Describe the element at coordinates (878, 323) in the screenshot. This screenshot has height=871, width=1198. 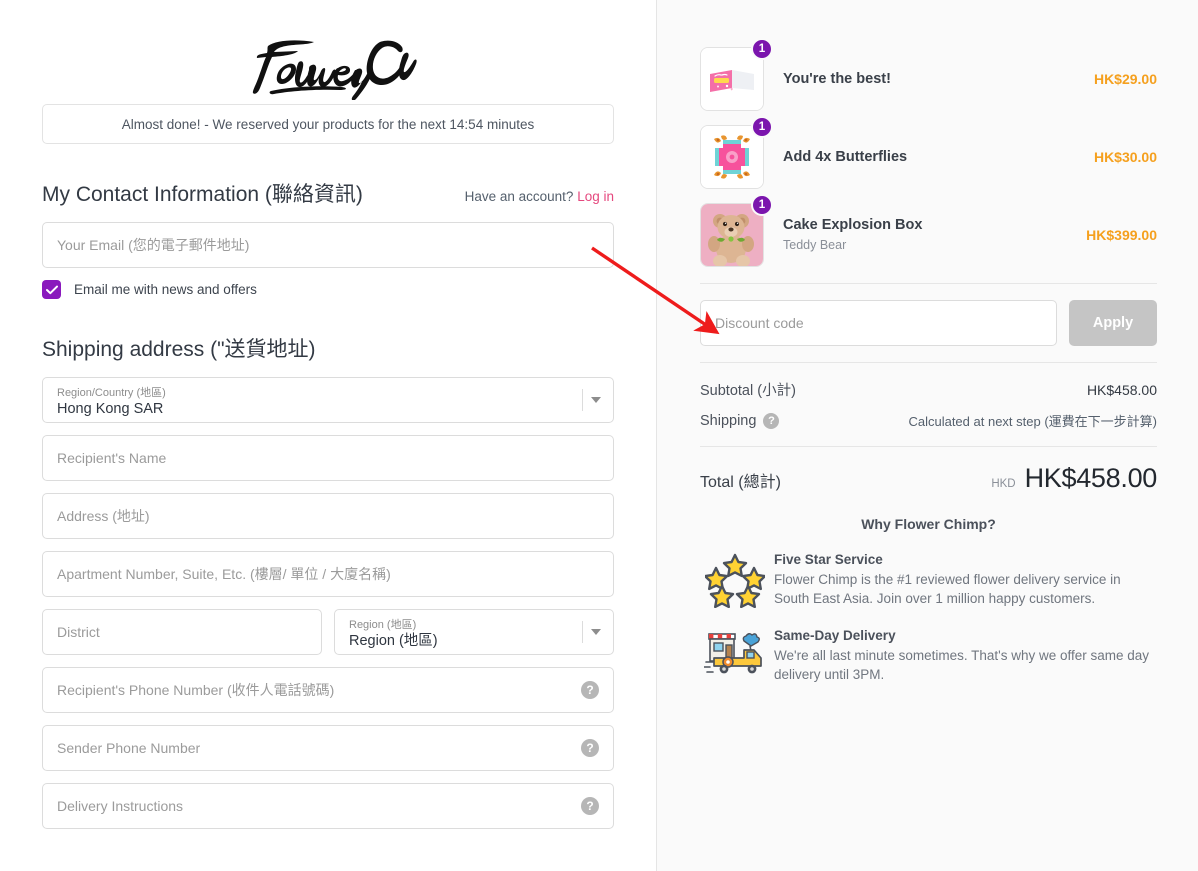
I see `discount-code-input: Discount code` at that location.